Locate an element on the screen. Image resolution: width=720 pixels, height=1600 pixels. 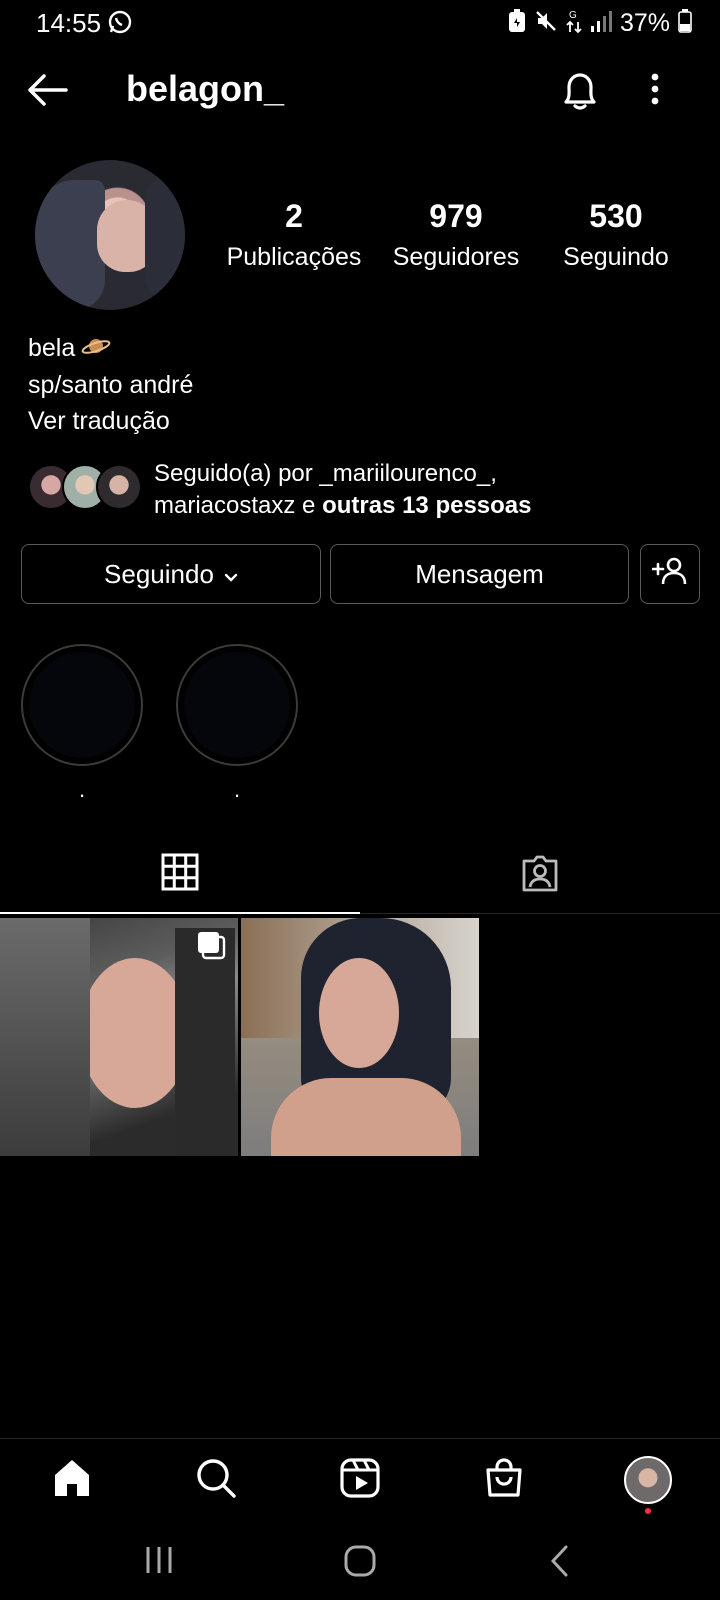
nav-profile is located at coordinates (648, 1480).